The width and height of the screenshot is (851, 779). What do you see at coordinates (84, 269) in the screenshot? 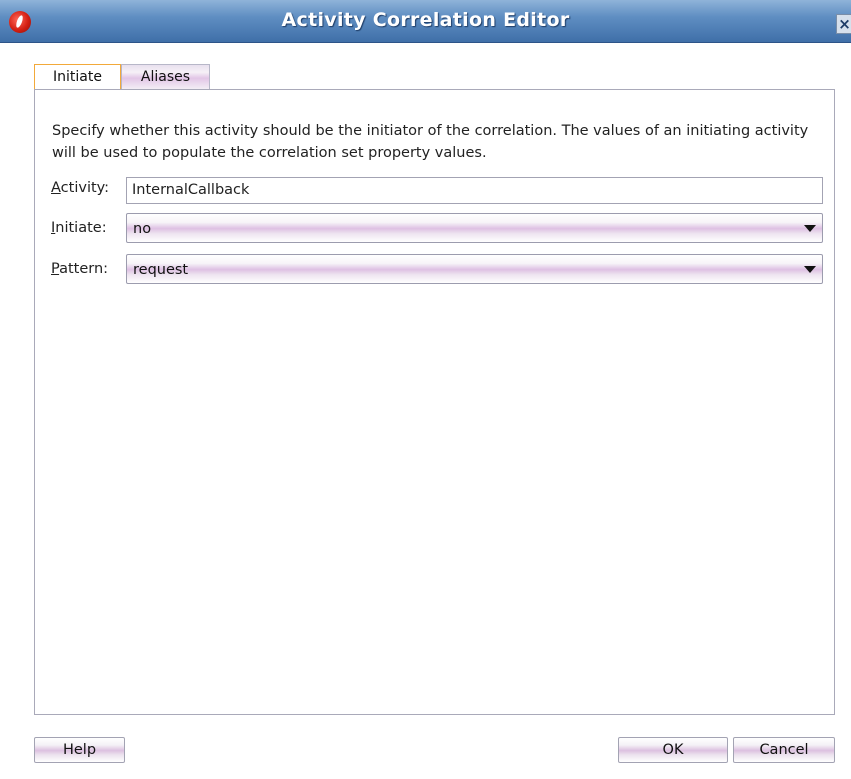
I see `pattern-label-text: attern:` at bounding box center [84, 269].